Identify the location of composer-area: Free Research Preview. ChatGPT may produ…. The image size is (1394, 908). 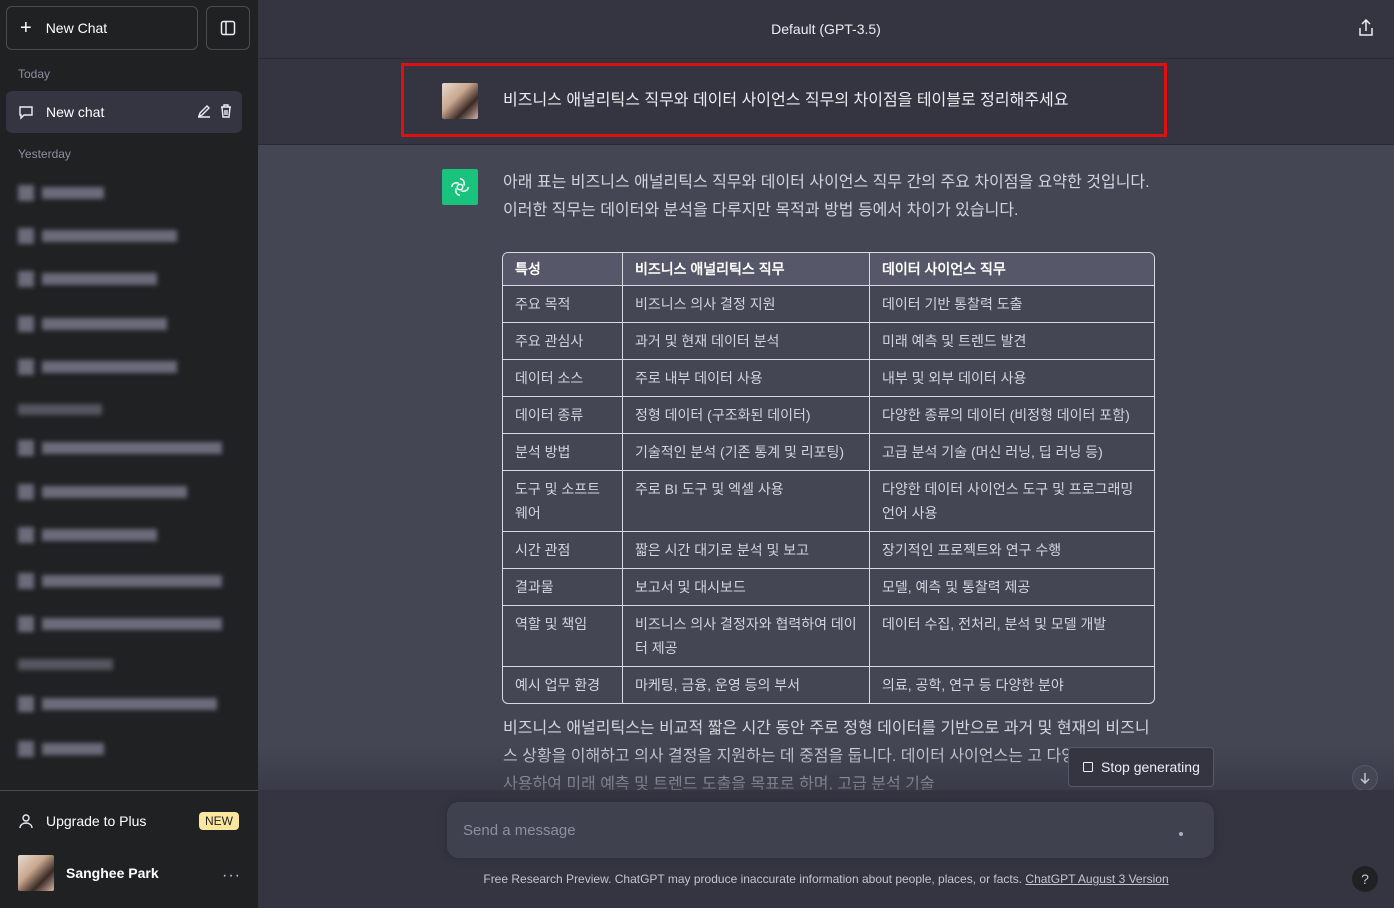
(826, 849).